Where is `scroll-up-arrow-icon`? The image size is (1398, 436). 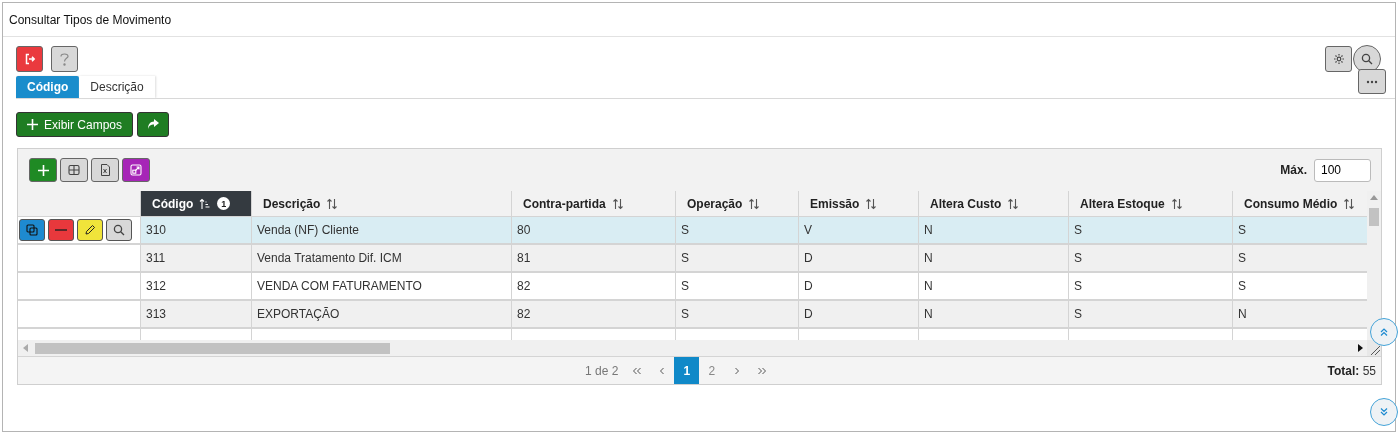
scroll-up-arrow-icon is located at coordinates (1374, 197).